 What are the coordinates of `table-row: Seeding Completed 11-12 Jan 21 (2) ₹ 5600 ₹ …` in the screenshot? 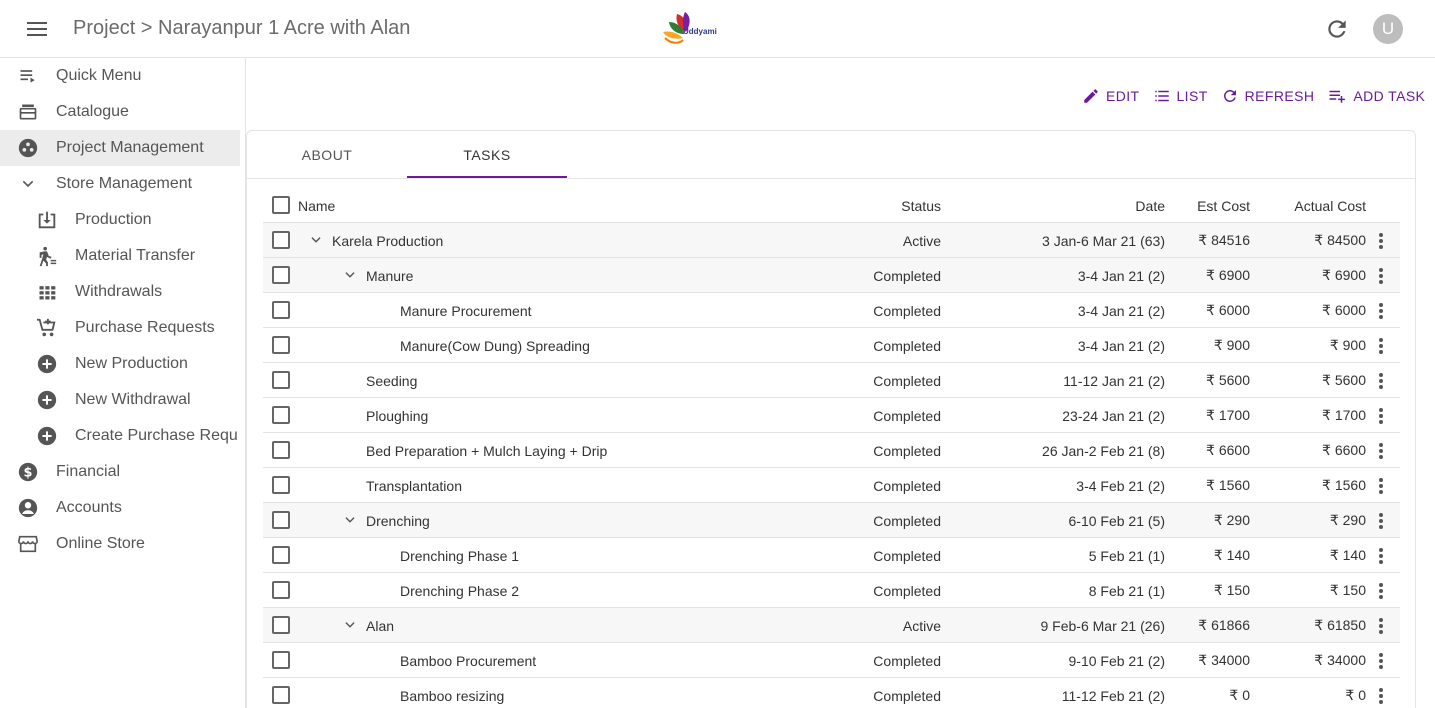 It's located at (831, 380).